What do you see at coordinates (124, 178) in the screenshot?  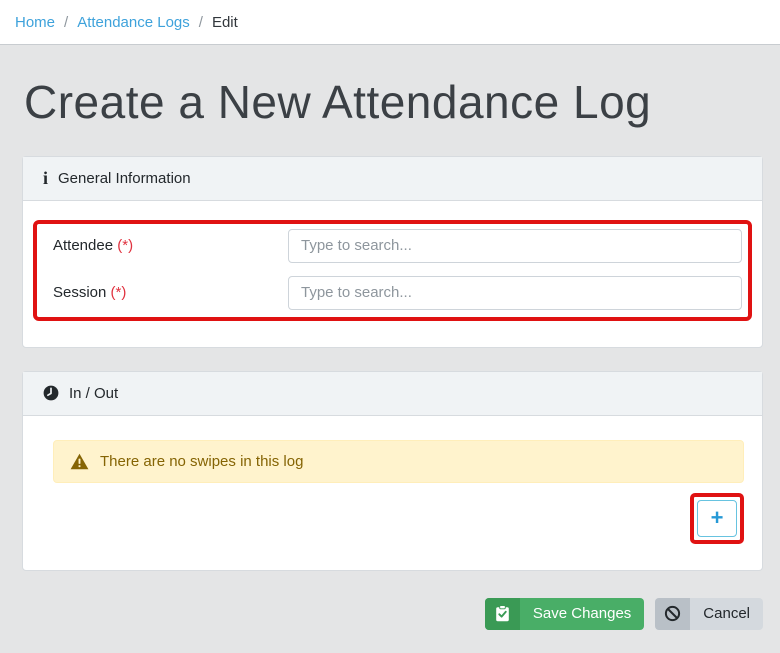 I see `general-information-card-title: General Information` at bounding box center [124, 178].